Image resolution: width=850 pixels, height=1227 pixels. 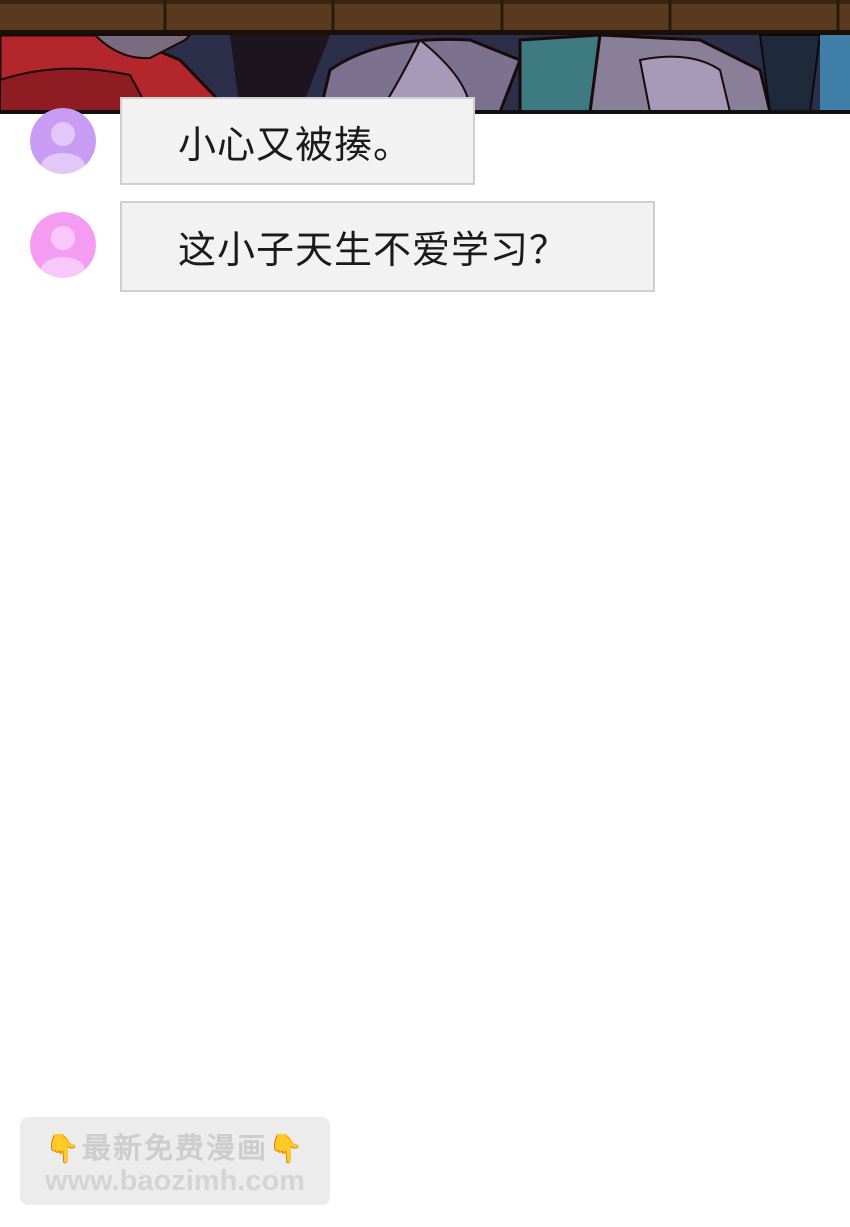 I want to click on watermark: 👇最新免费漫画👇 www.baozimh.com, so click(x=175, y=1161).